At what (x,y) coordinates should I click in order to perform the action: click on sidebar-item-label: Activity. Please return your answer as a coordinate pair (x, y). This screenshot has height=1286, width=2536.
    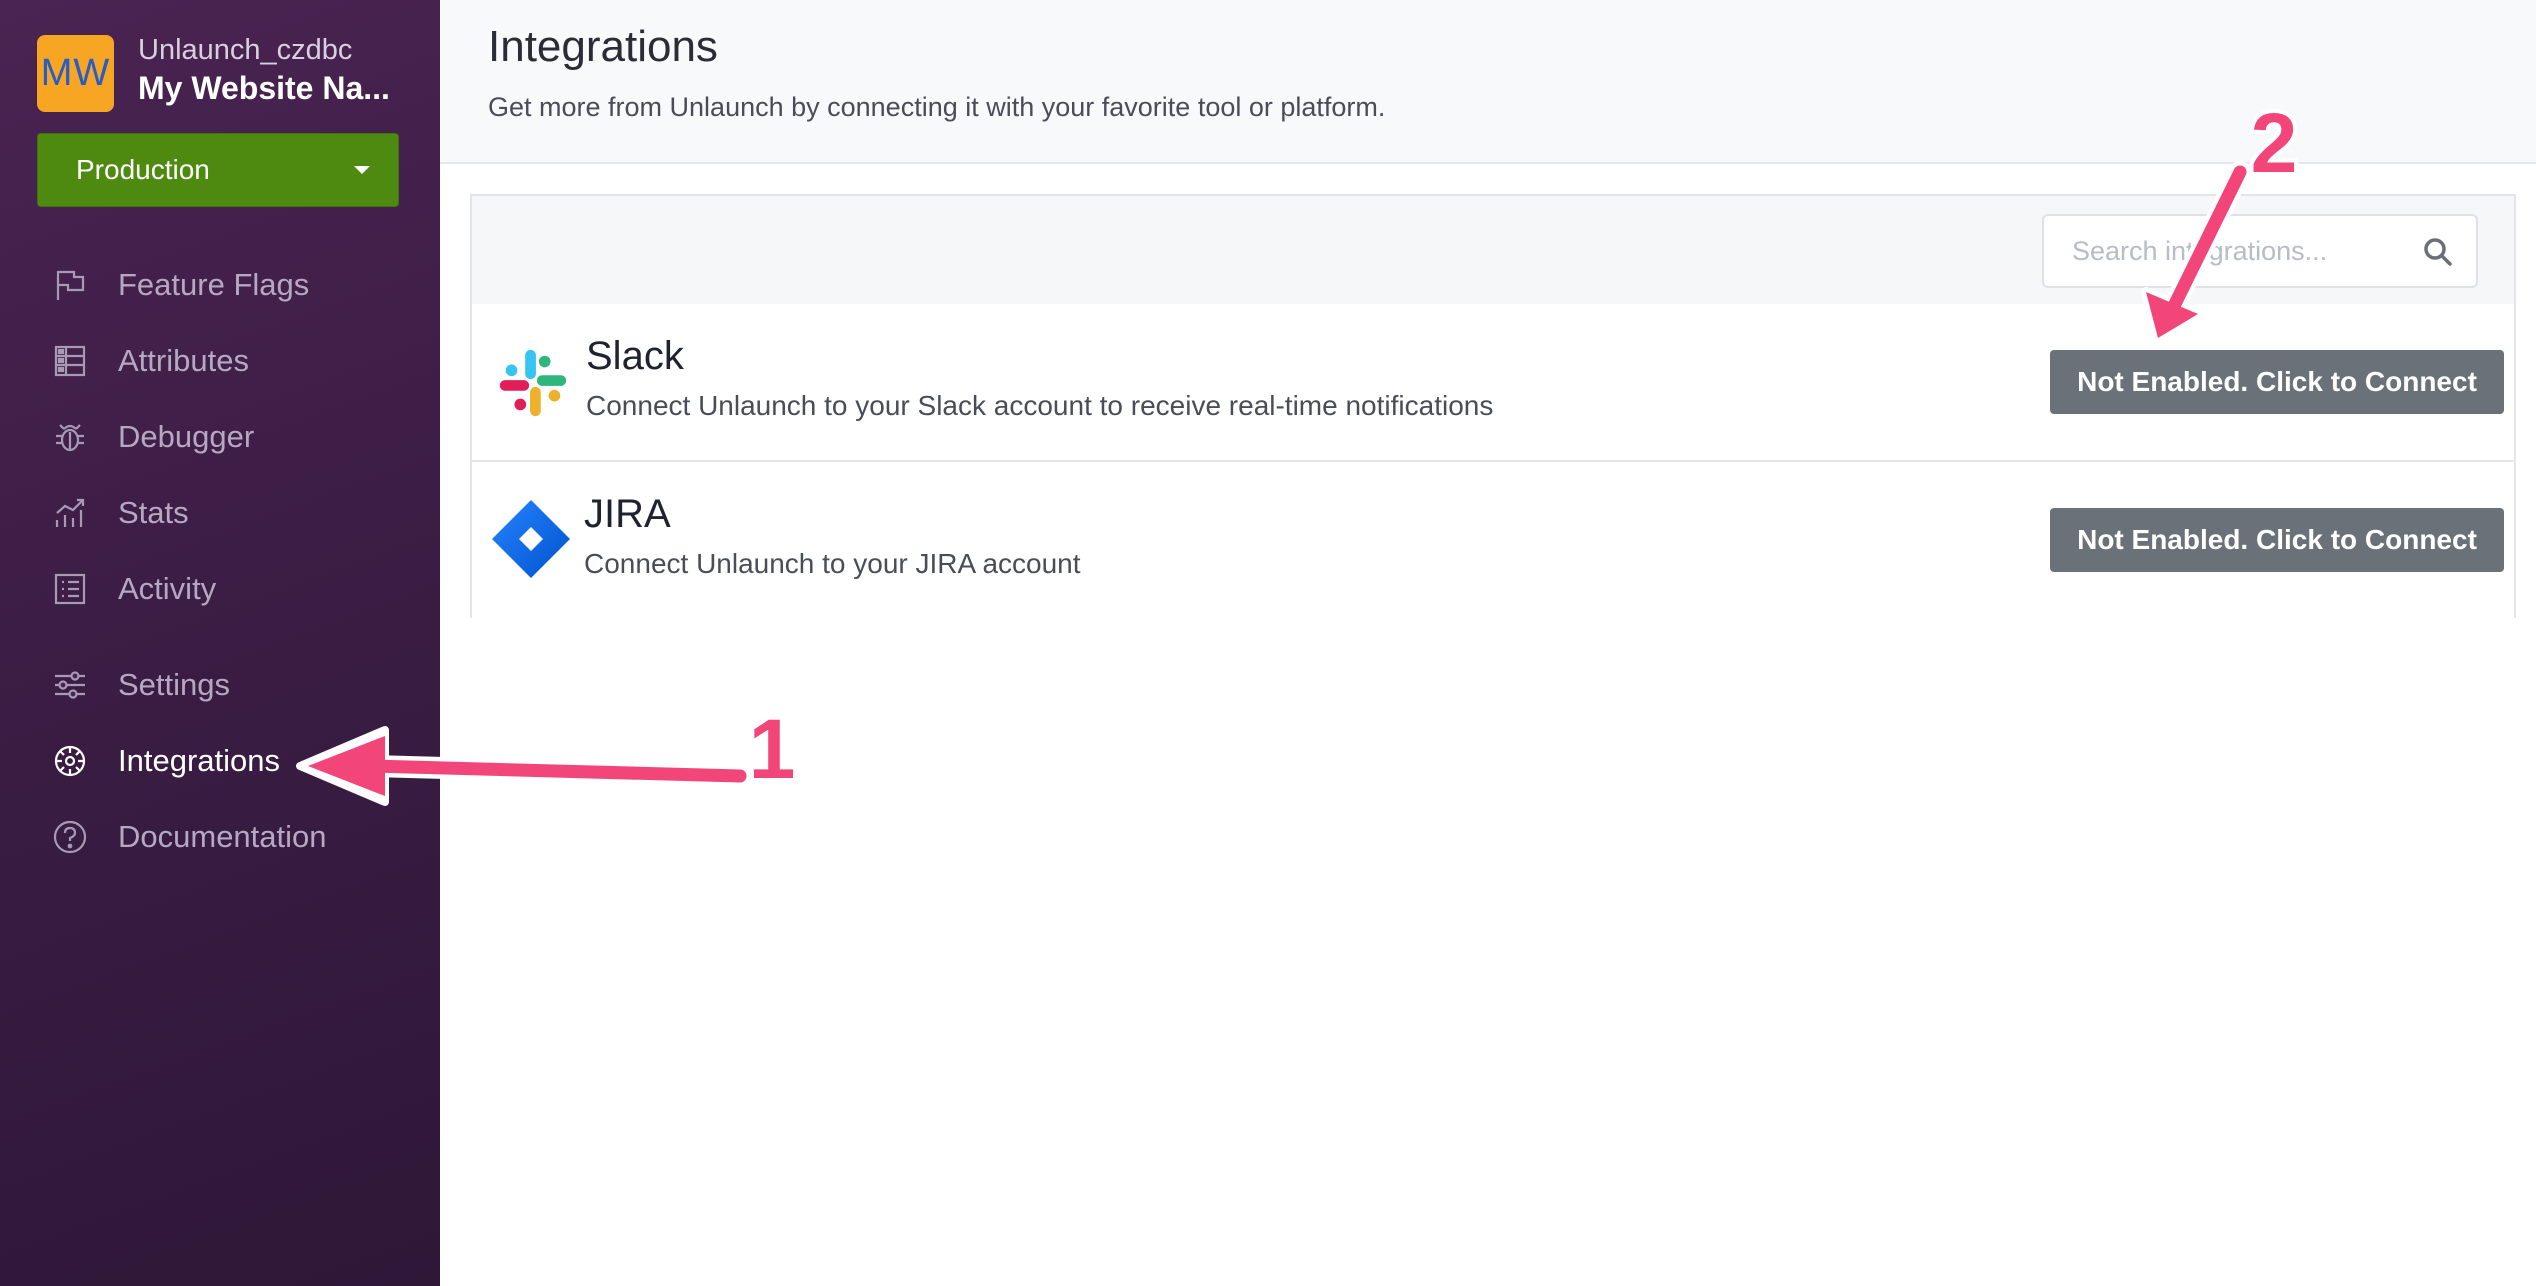
    Looking at the image, I should click on (167, 588).